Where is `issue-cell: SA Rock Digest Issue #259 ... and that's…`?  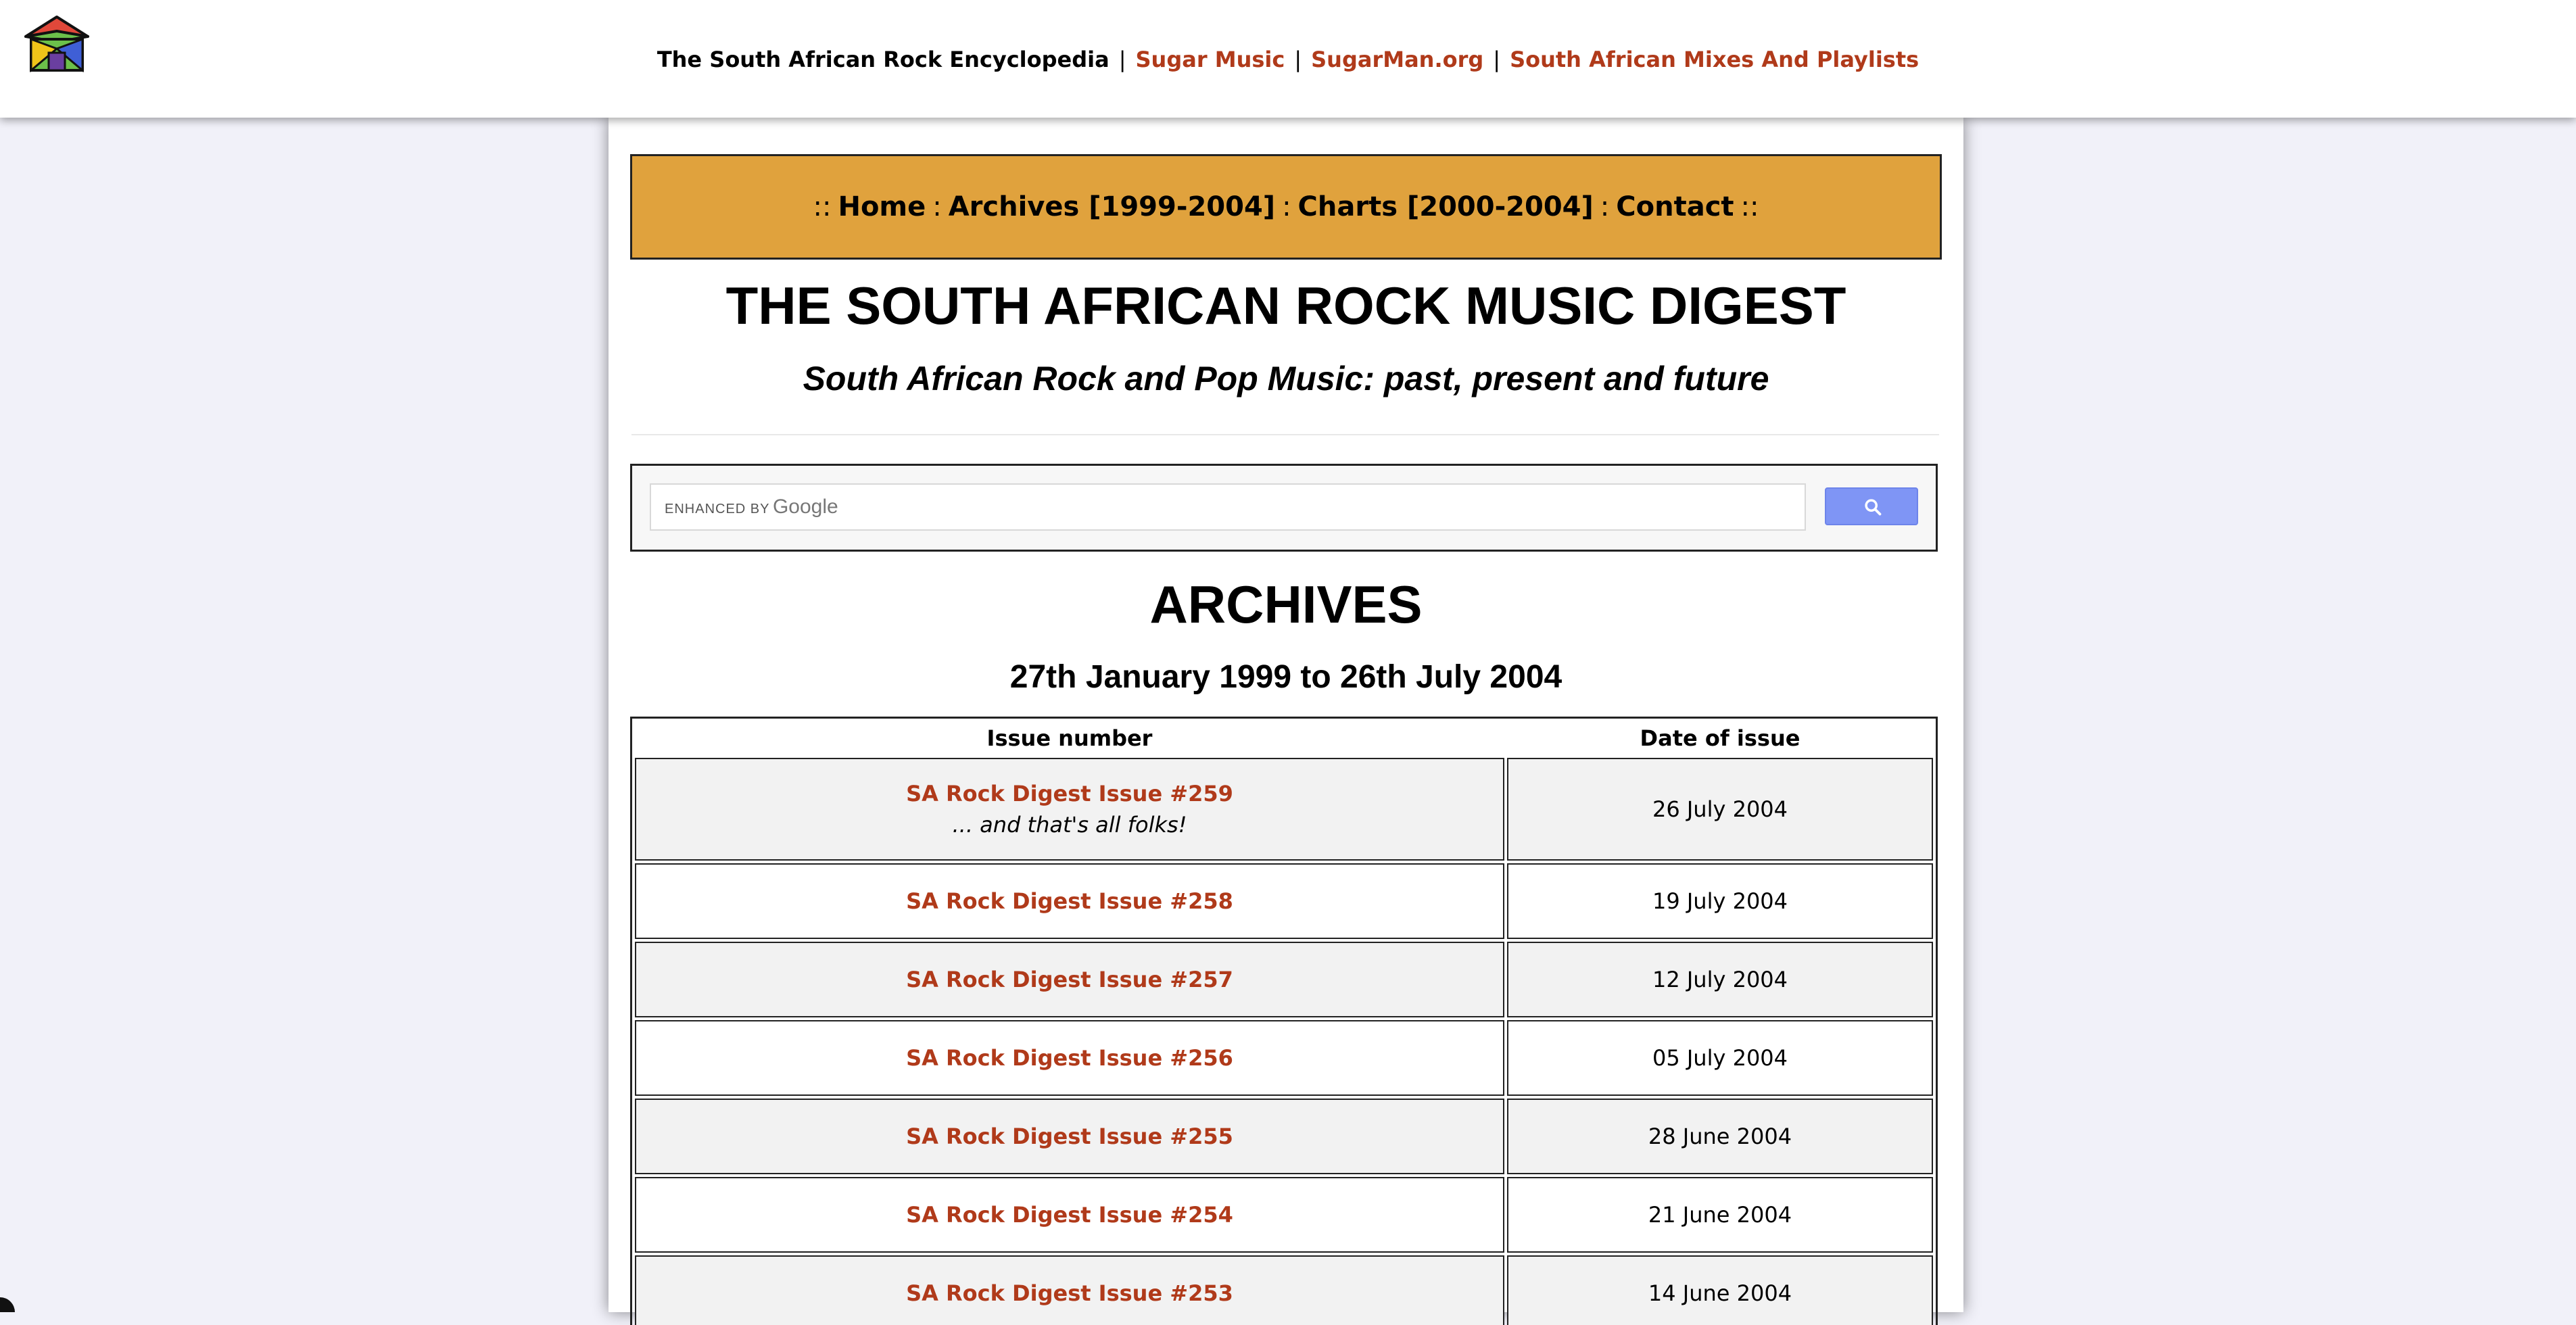
issue-cell: SA Rock Digest Issue #259 ... and that's… is located at coordinates (1069, 809).